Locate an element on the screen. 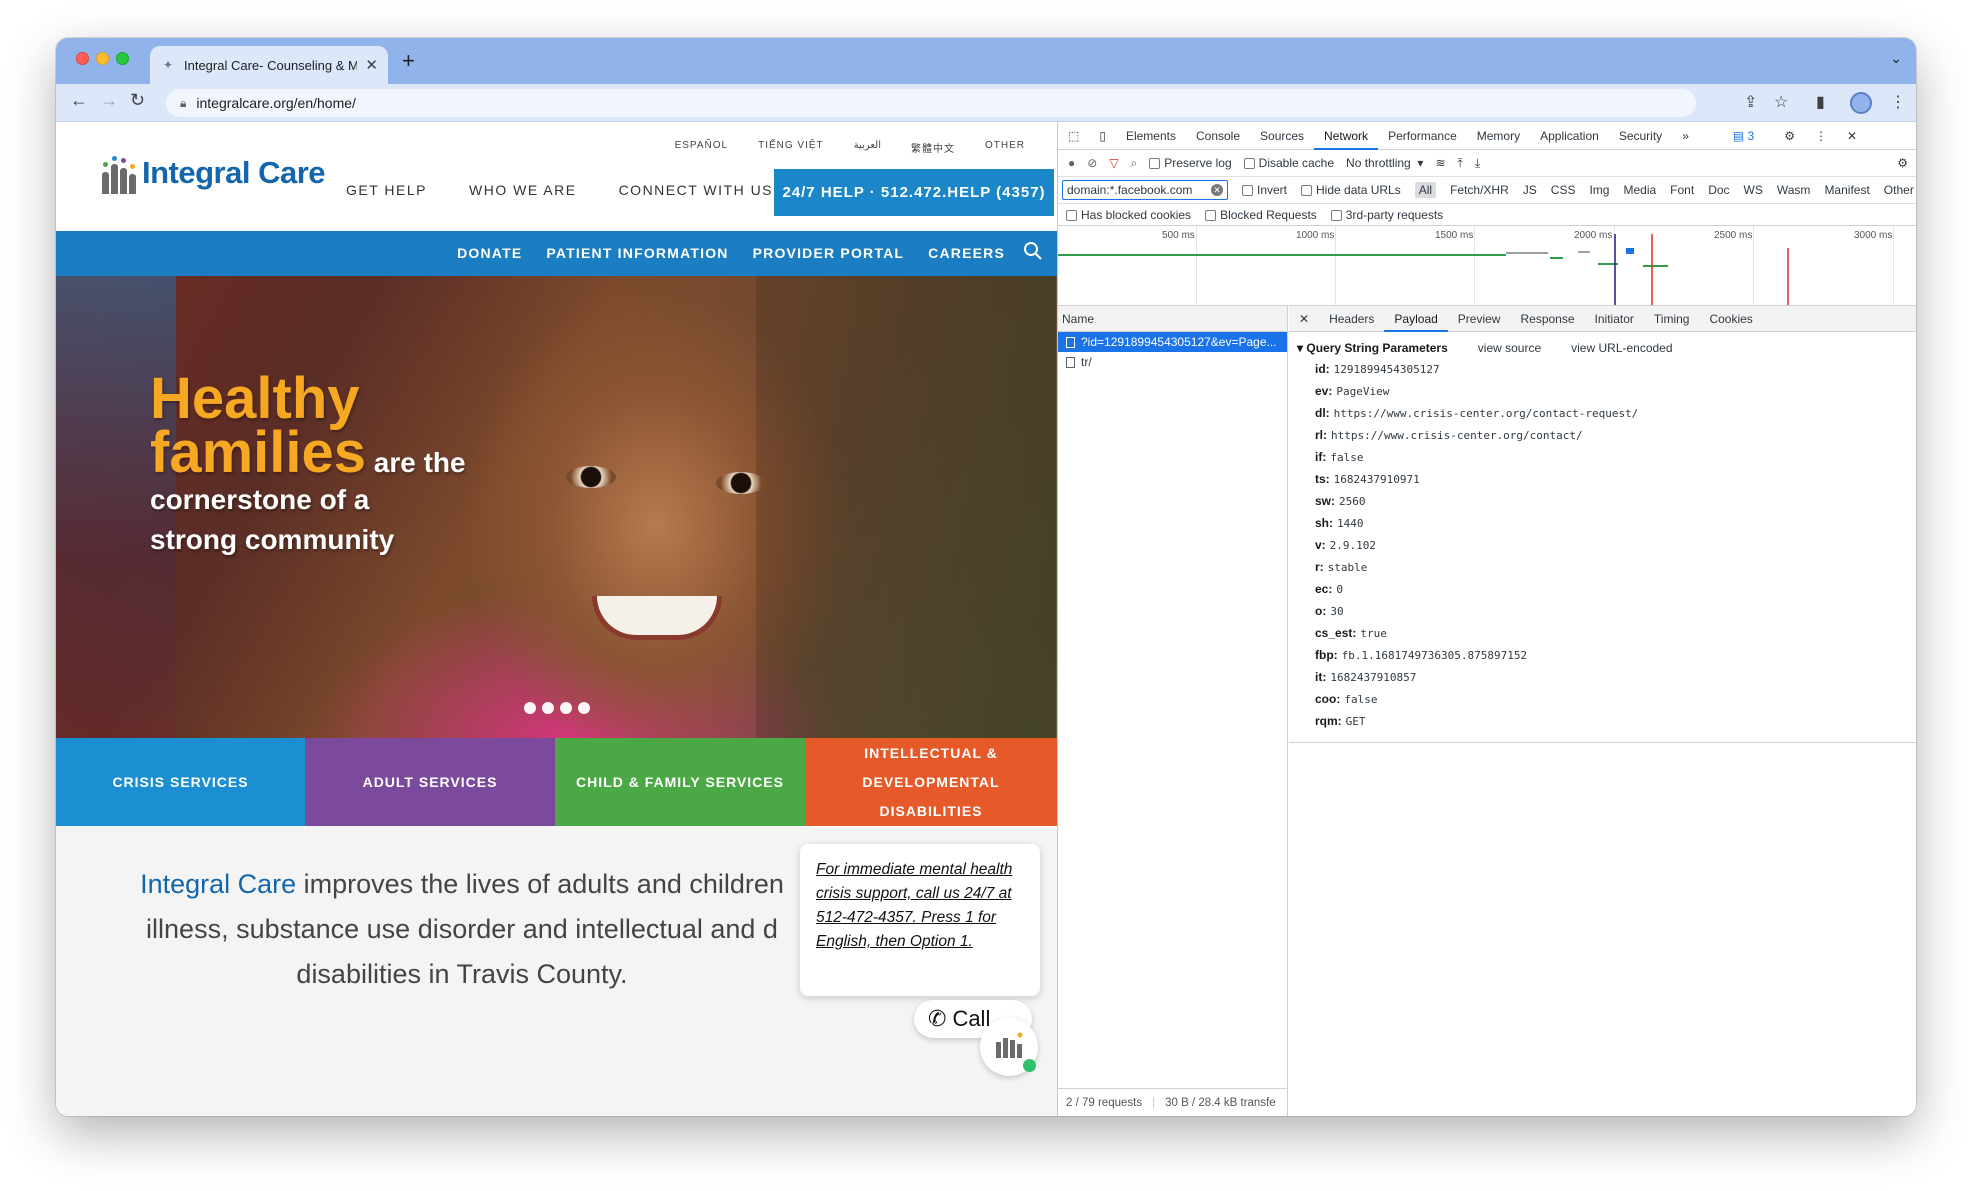 This screenshot has width=1971, height=1191. profile-avatar is located at coordinates (1861, 103).